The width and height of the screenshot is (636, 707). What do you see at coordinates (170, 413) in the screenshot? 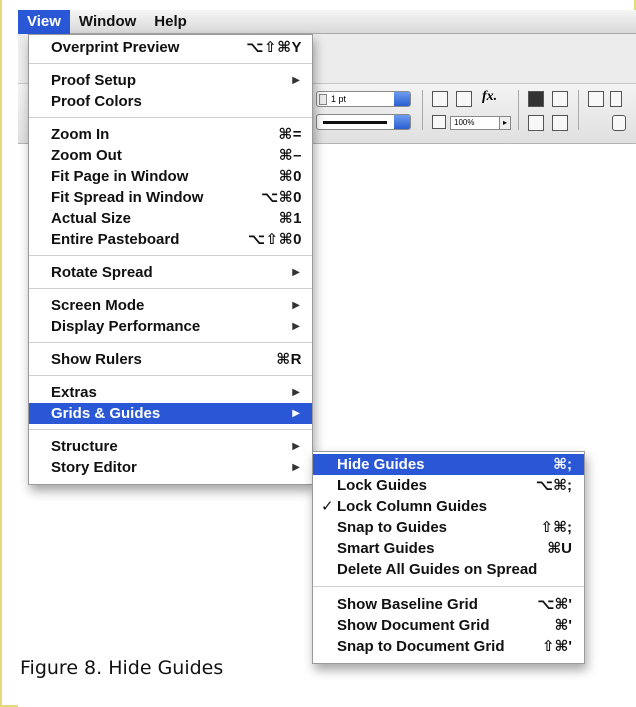
I see `menu-item-grids-and-guides: Grids & Guides ▶` at bounding box center [170, 413].